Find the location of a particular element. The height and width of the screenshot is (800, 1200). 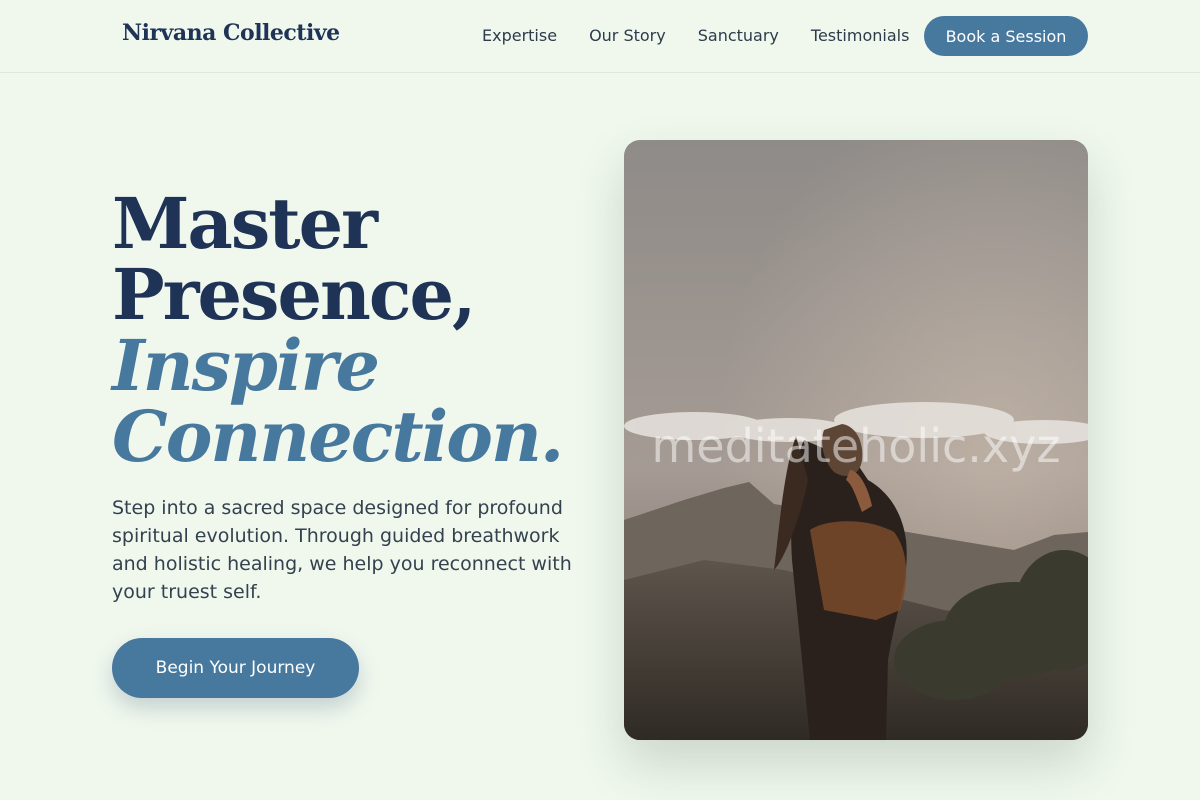

hero-title-accent-line-1: Inspire is located at coordinates (246, 365).